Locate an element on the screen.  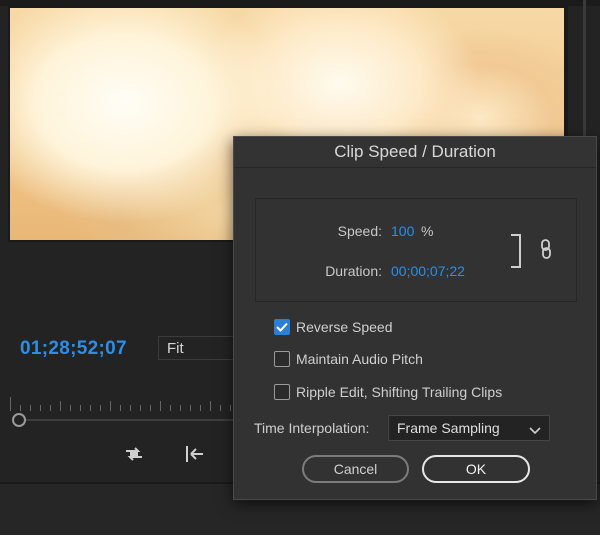
speed-unit: % is located at coordinates (427, 231).